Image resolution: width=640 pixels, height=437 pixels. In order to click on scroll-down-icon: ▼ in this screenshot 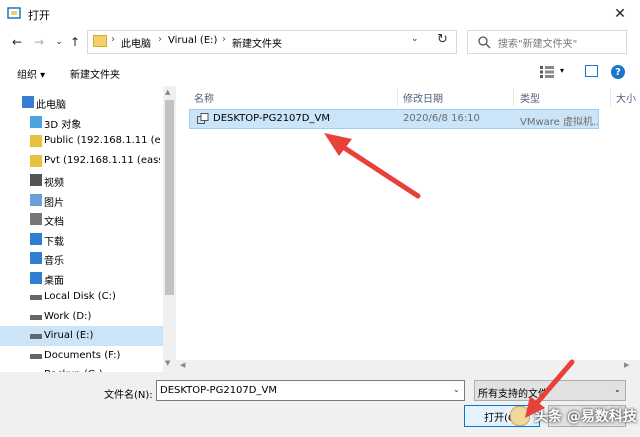, I will do `click(167, 363)`.